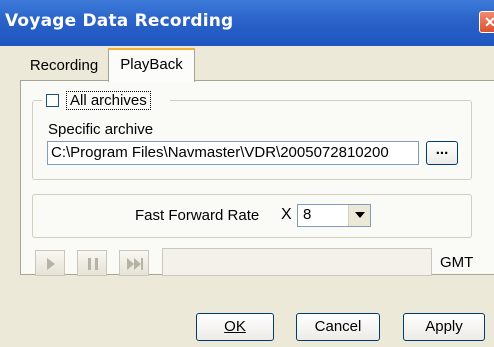 The image size is (494, 347). I want to click on pause-icon, so click(93, 264).